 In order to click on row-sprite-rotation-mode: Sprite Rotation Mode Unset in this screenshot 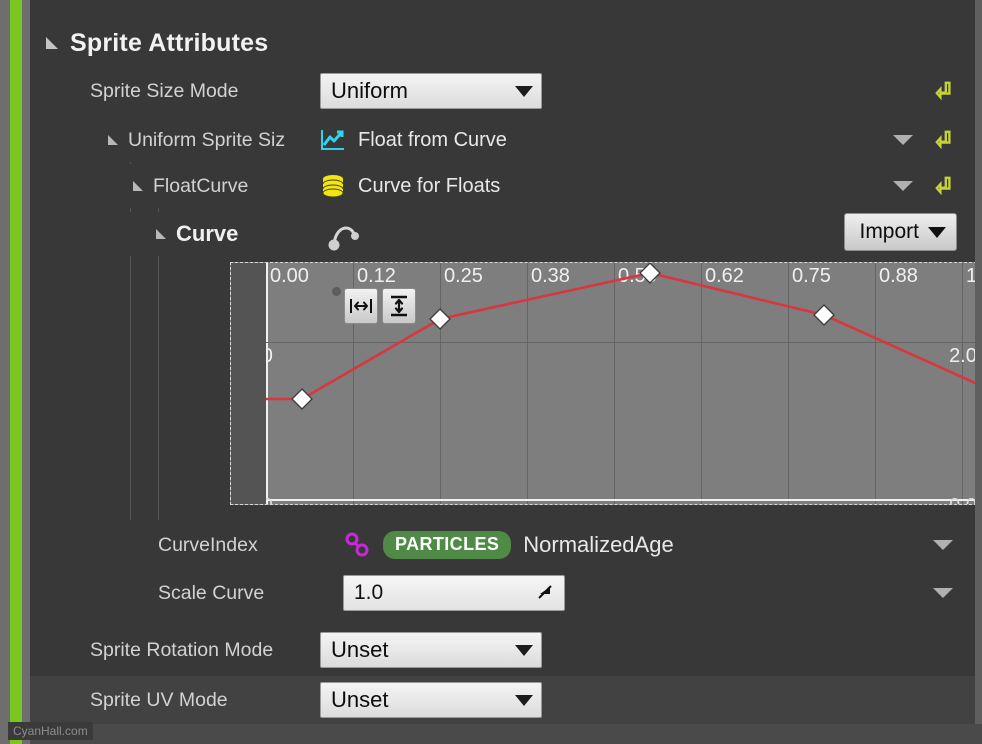, I will do `click(502, 650)`.